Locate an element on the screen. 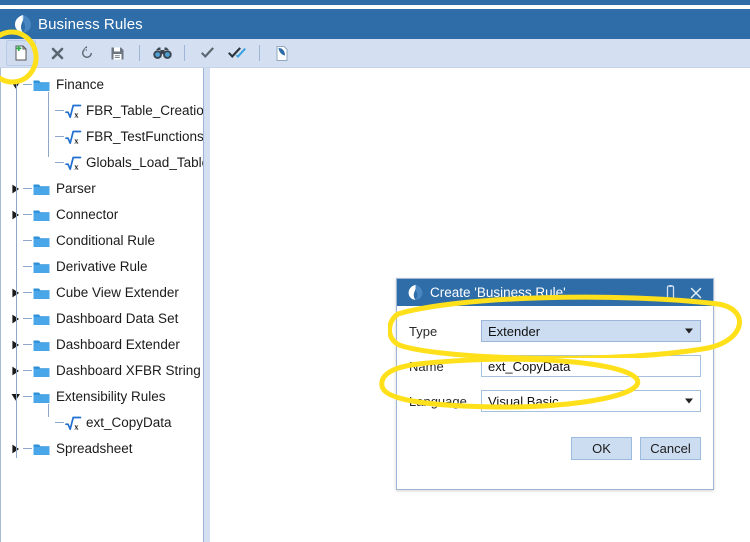 The width and height of the screenshot is (750, 542). tree-item-cube-view-extender: Cube View Extender is located at coordinates (102, 293).